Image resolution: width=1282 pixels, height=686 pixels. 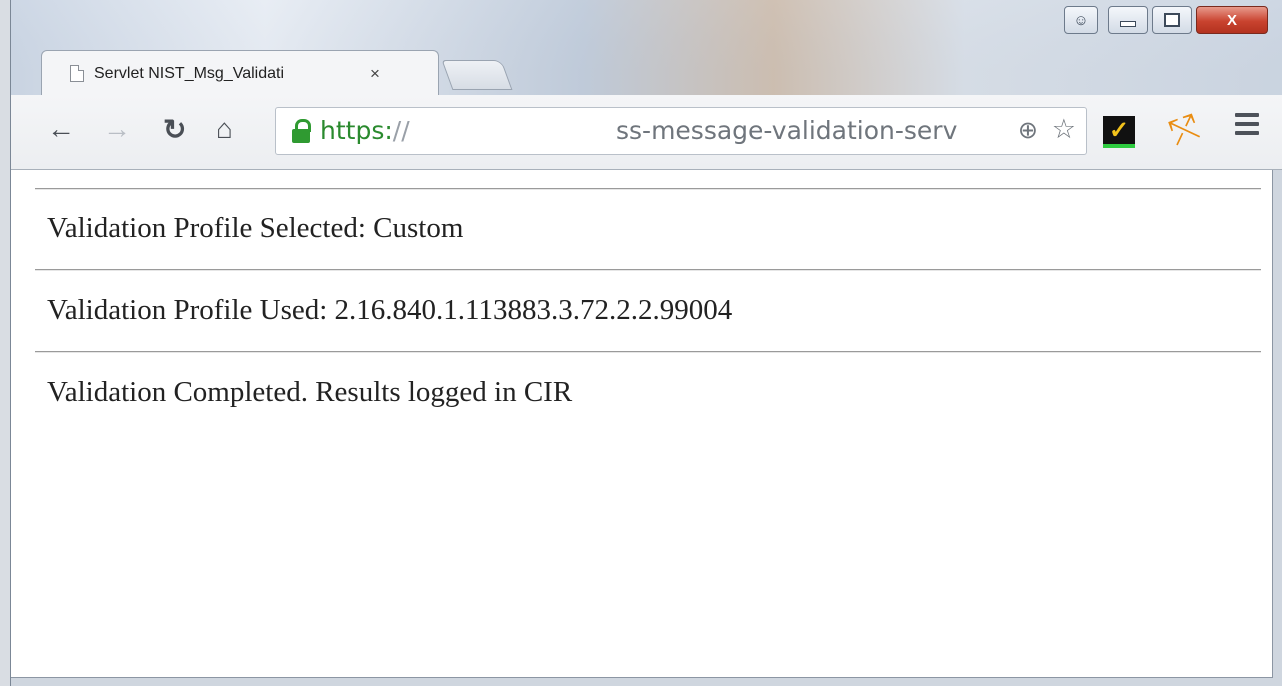 What do you see at coordinates (301, 131) in the screenshot?
I see `lock-icon` at bounding box center [301, 131].